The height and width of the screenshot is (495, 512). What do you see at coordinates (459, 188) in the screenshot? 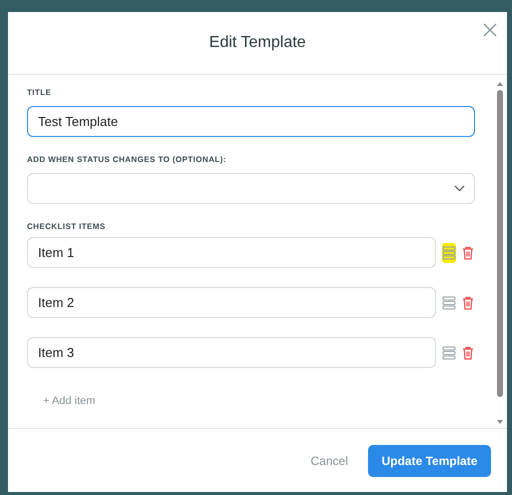
I see `chevron-down-icon` at bounding box center [459, 188].